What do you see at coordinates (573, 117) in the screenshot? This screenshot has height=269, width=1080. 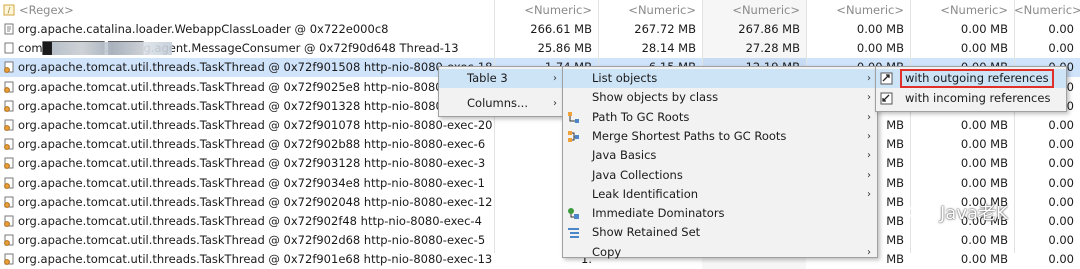 I see `gc-path-icon` at bounding box center [573, 117].